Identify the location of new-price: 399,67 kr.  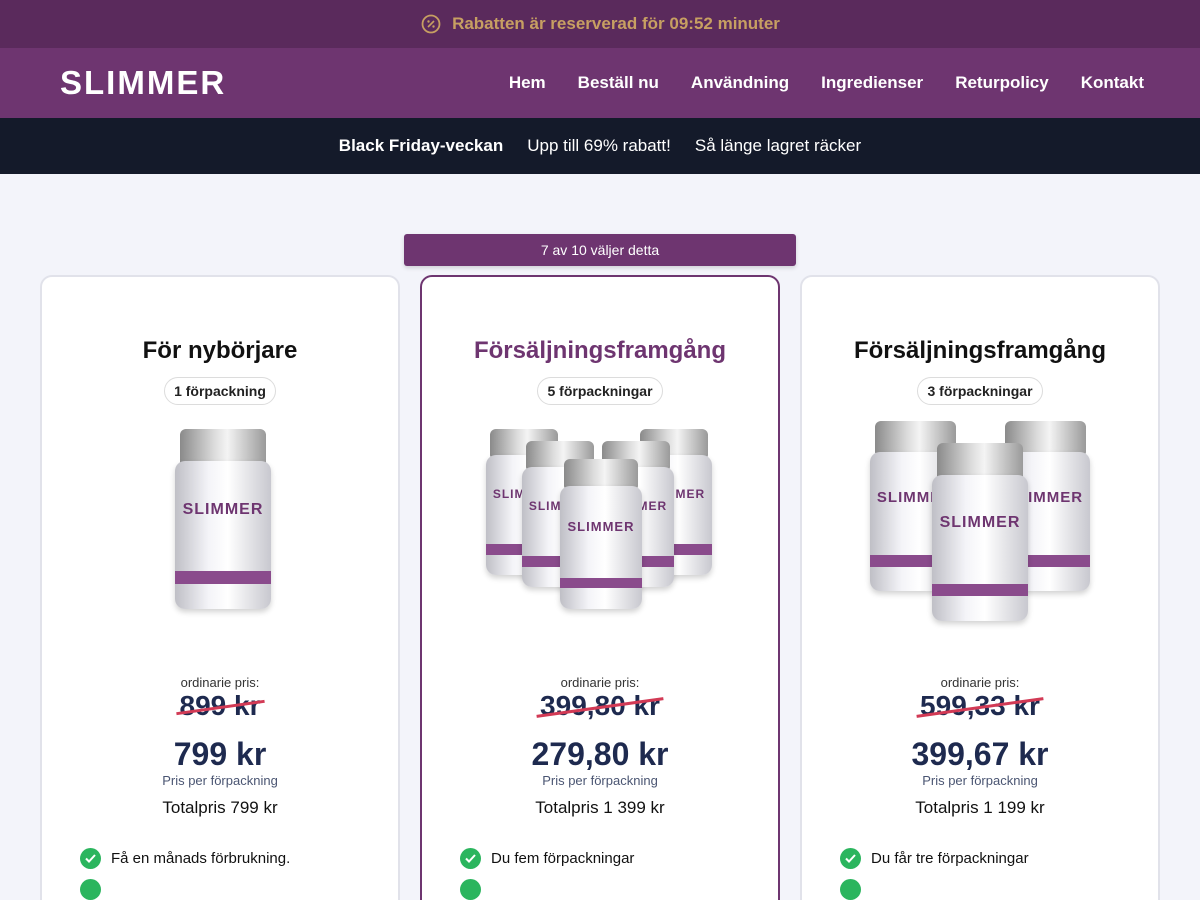
(980, 754).